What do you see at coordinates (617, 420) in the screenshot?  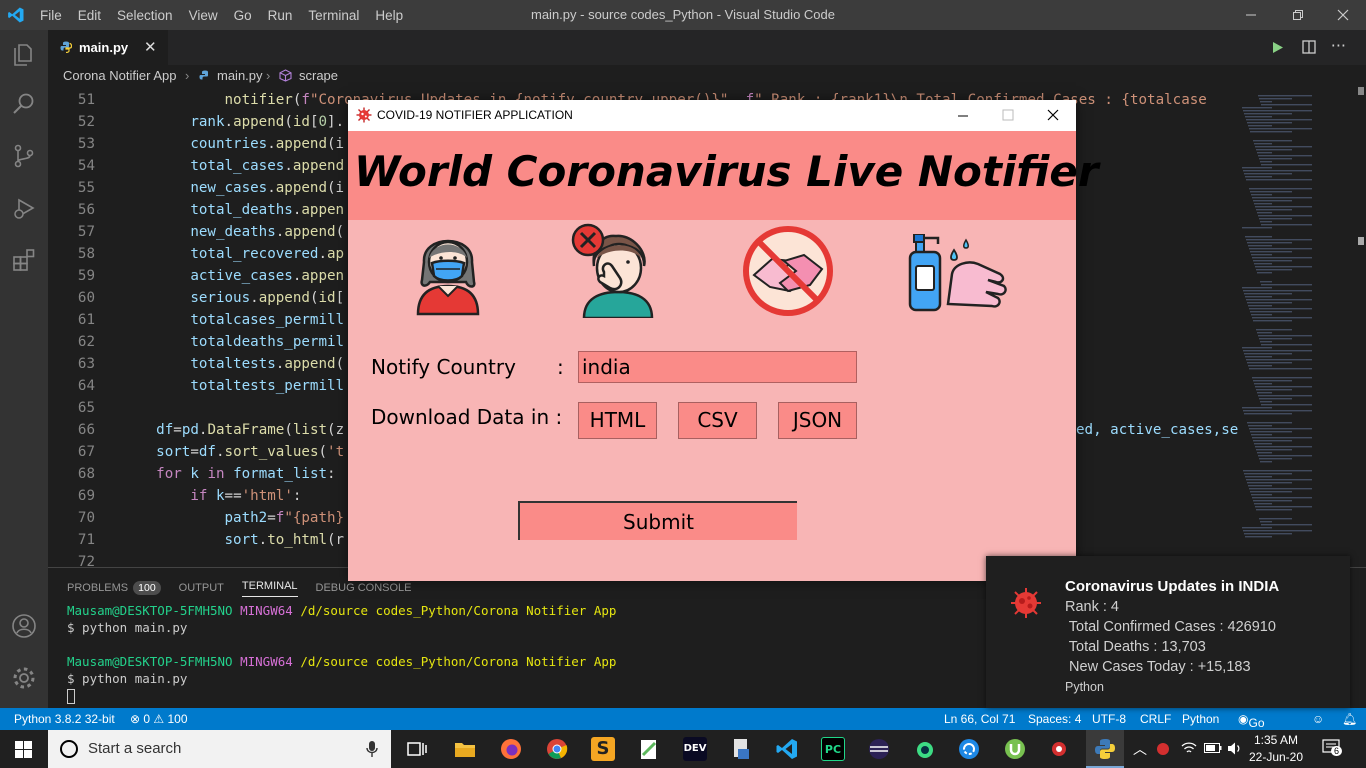 I see `html-format-button: HTML` at bounding box center [617, 420].